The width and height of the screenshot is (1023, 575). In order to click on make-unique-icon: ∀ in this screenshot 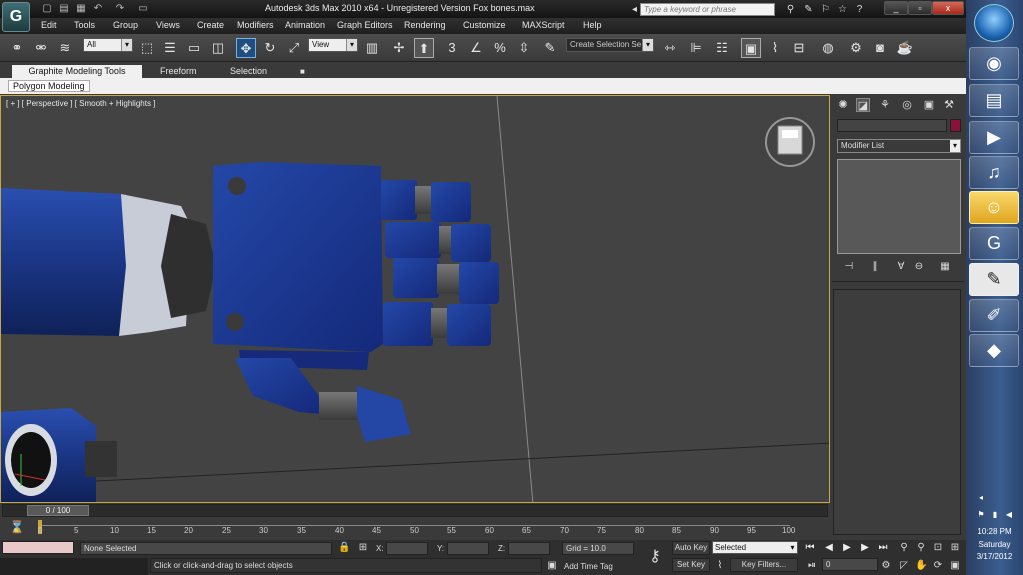, I will do `click(901, 267)`.